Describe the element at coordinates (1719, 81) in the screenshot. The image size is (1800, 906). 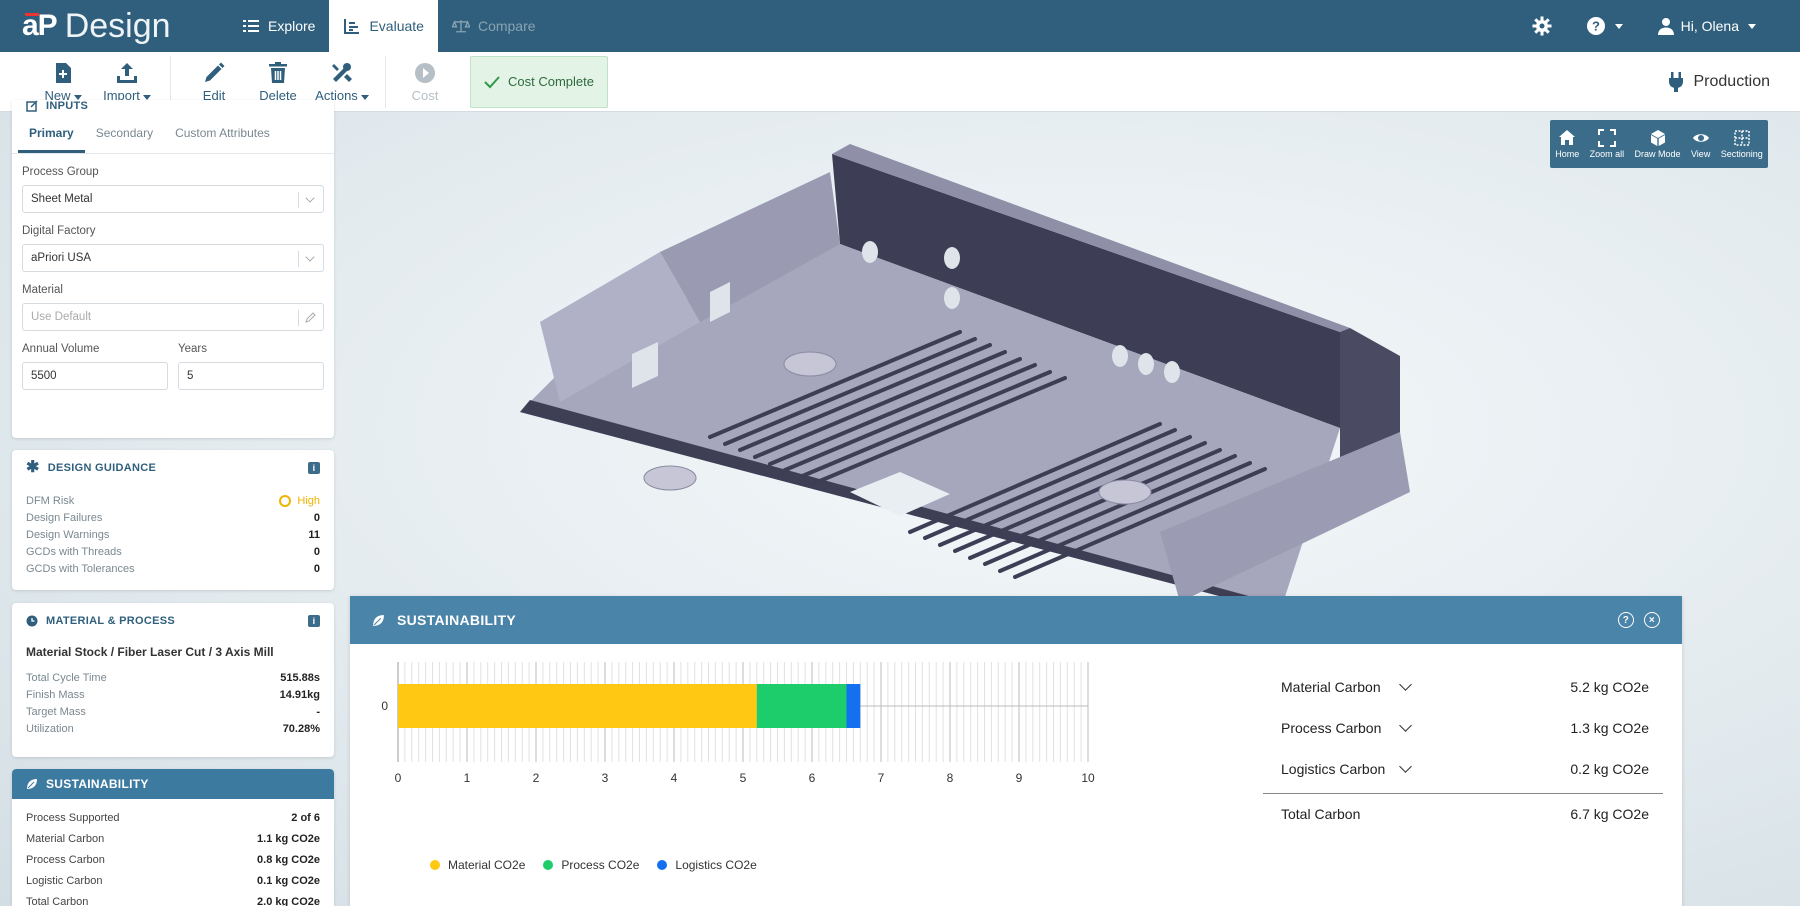
I see `production-mode: Production` at that location.